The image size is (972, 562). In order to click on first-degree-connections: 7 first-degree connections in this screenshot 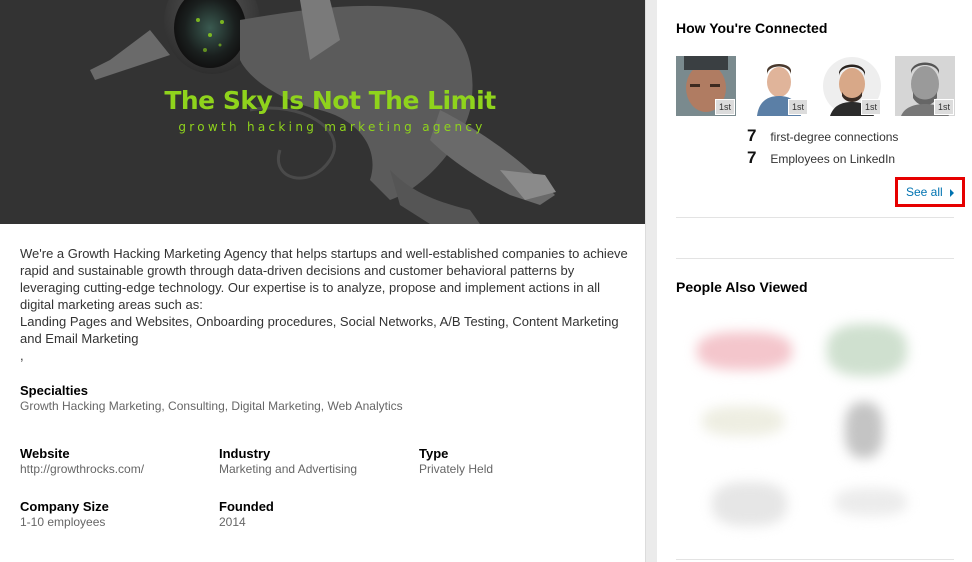, I will do `click(822, 136)`.